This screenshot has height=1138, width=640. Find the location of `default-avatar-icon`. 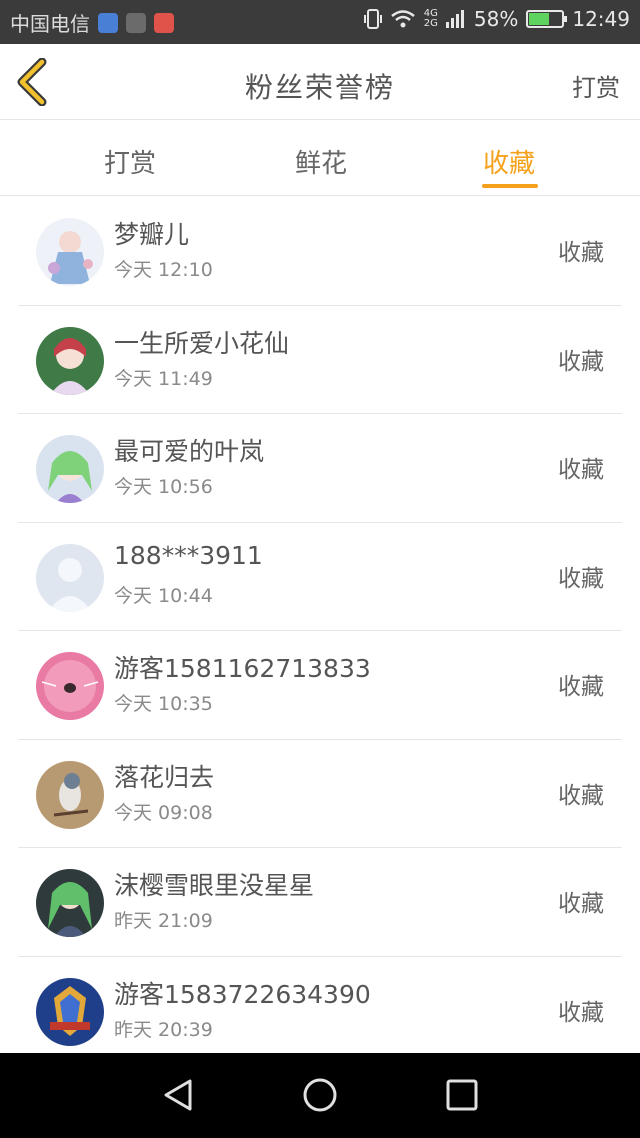

default-avatar-icon is located at coordinates (70, 577).